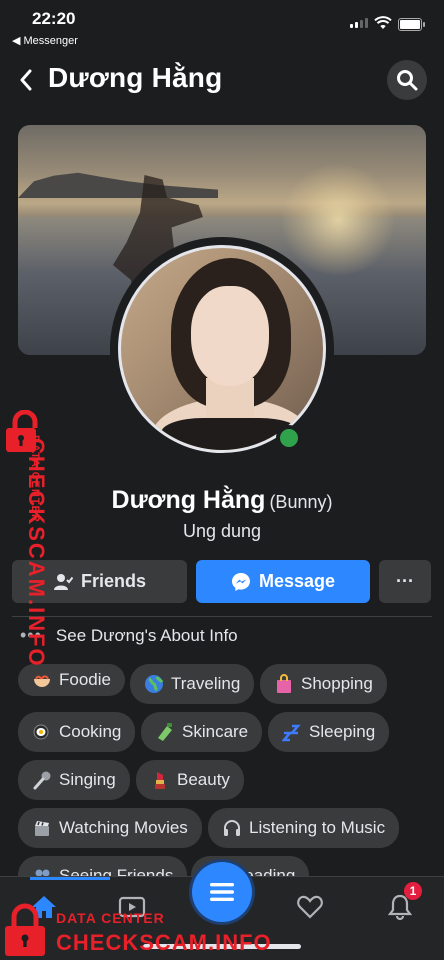  What do you see at coordinates (70, 878) in the screenshot?
I see `active-tab-indicator` at bounding box center [70, 878].